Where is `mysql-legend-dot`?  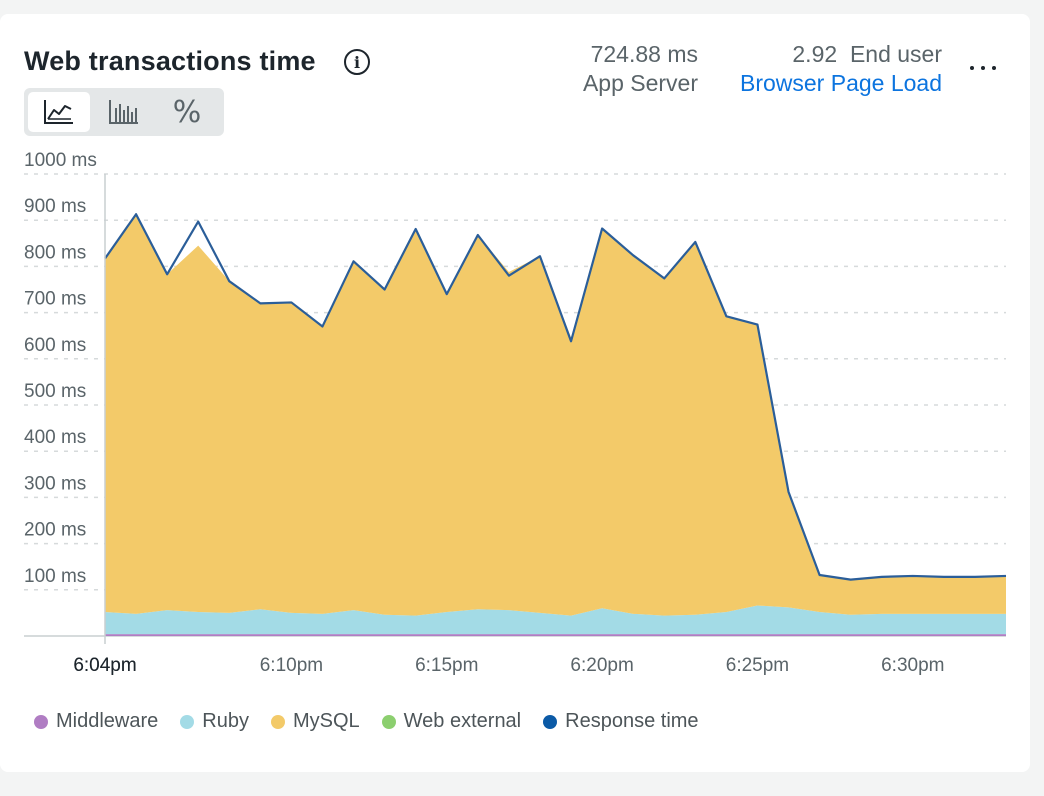
mysql-legend-dot is located at coordinates (277, 721).